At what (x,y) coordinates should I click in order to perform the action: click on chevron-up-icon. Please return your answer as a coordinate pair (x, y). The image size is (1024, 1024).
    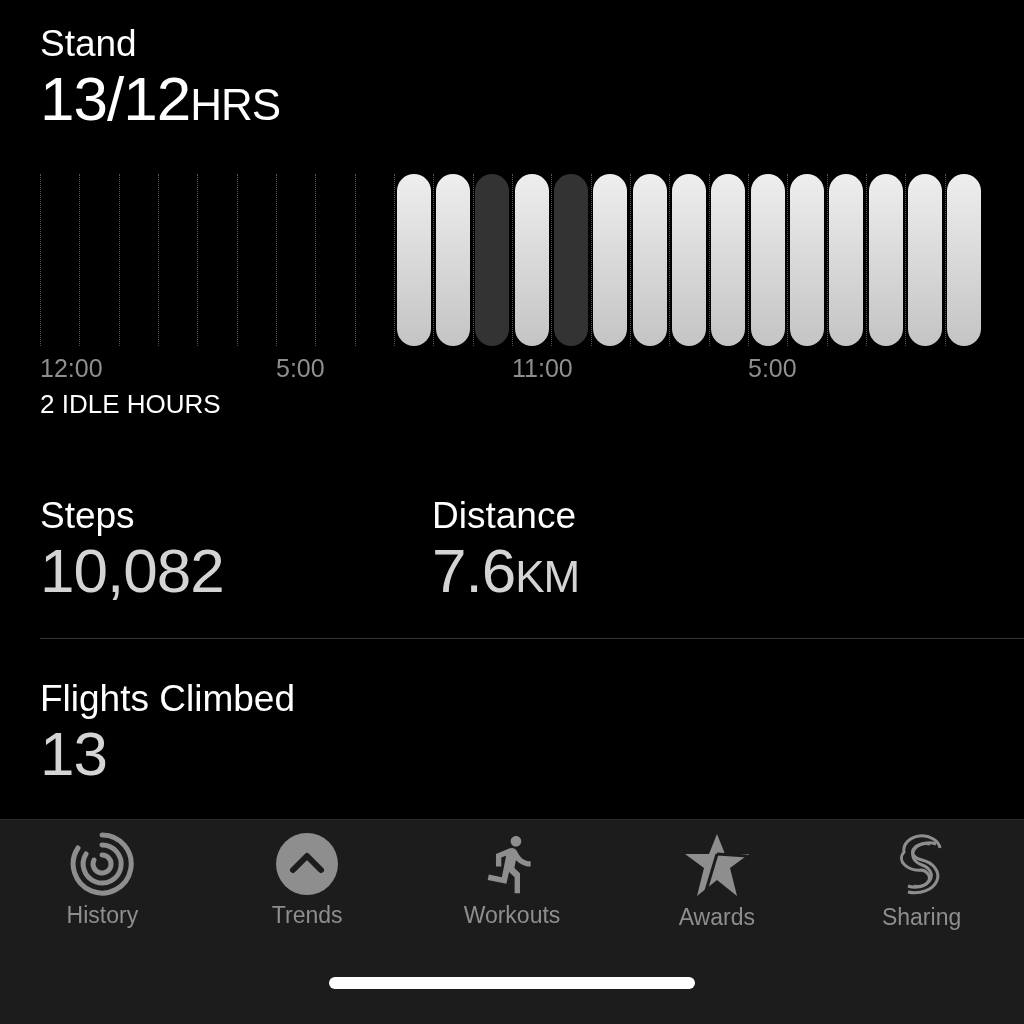
    Looking at the image, I should click on (307, 864).